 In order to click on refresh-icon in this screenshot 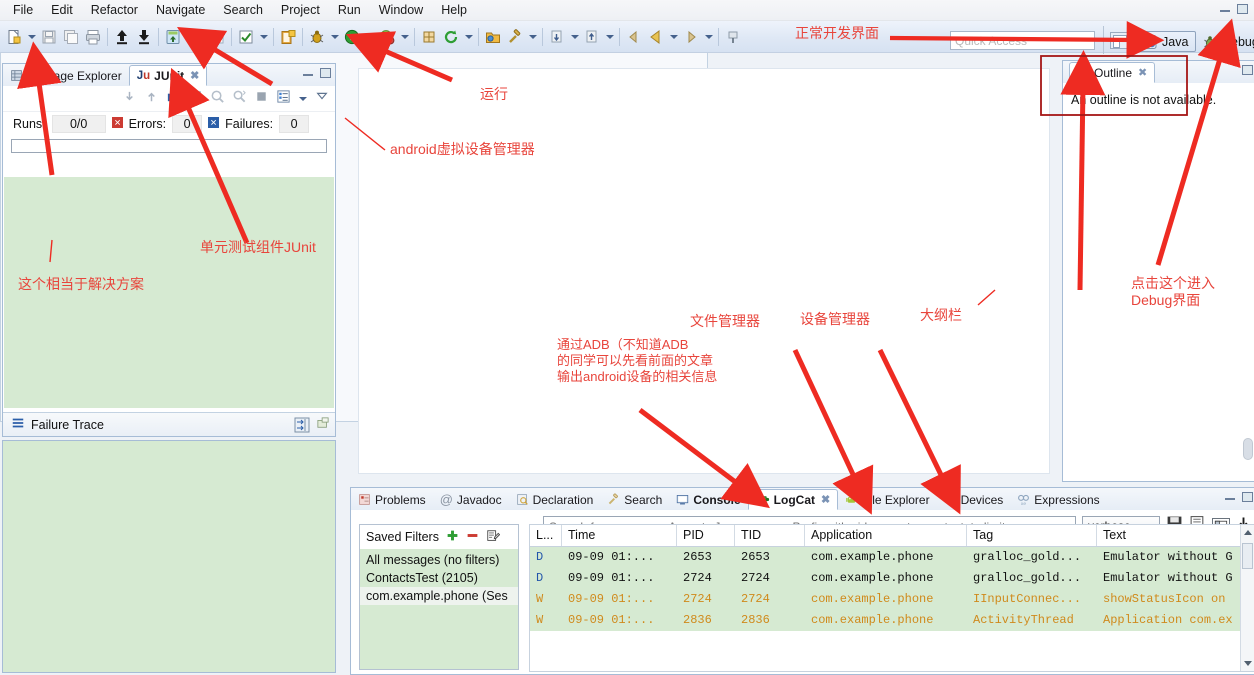, I will do `click(451, 37)`.